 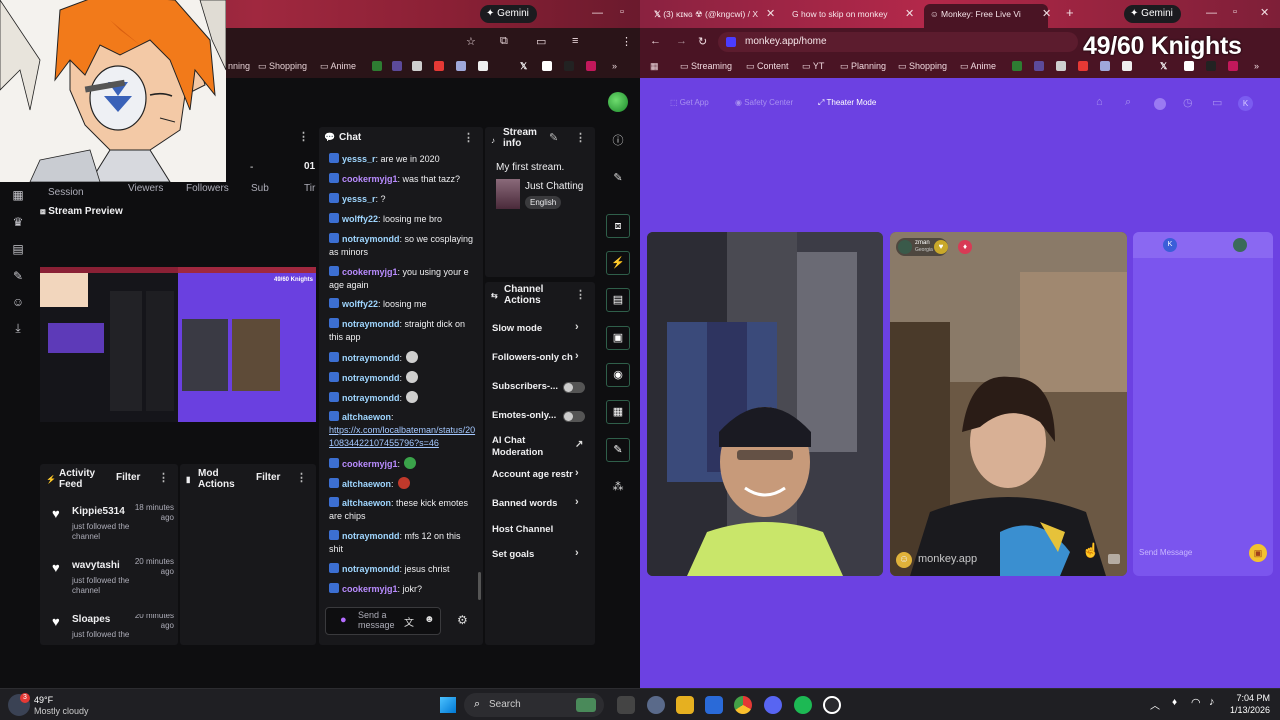 What do you see at coordinates (685, 705) in the screenshot?
I see `file-explorer-icon` at bounding box center [685, 705].